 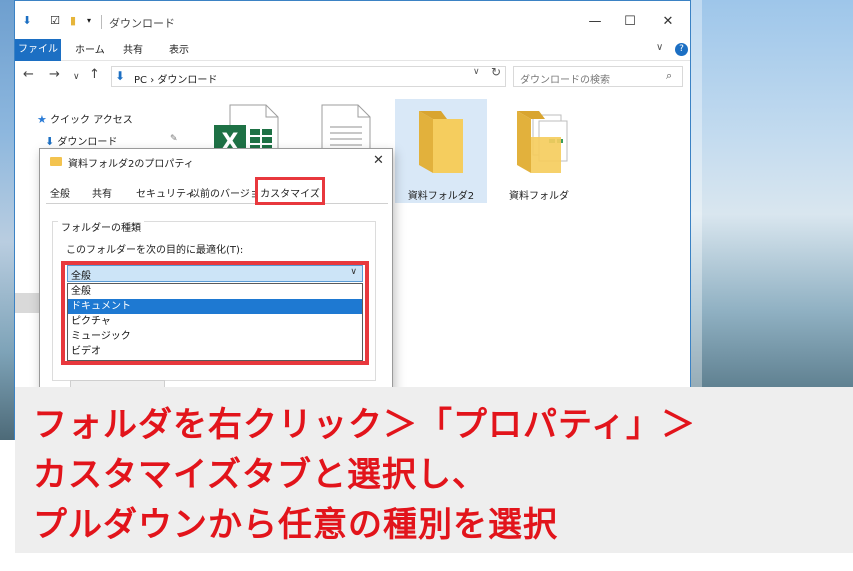 What do you see at coordinates (55, 21) in the screenshot?
I see `checkbox-icon: ☑` at bounding box center [55, 21].